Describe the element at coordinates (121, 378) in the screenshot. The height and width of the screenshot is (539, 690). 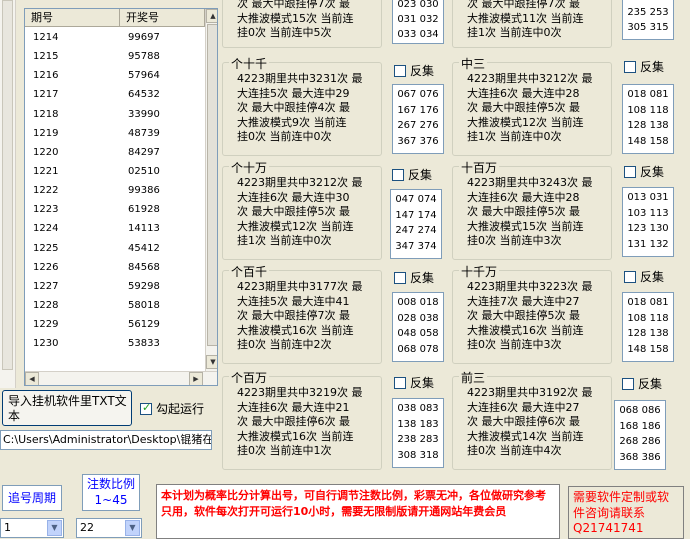
I see `list-horizontal-scrollbar: ◀ ▶` at that location.